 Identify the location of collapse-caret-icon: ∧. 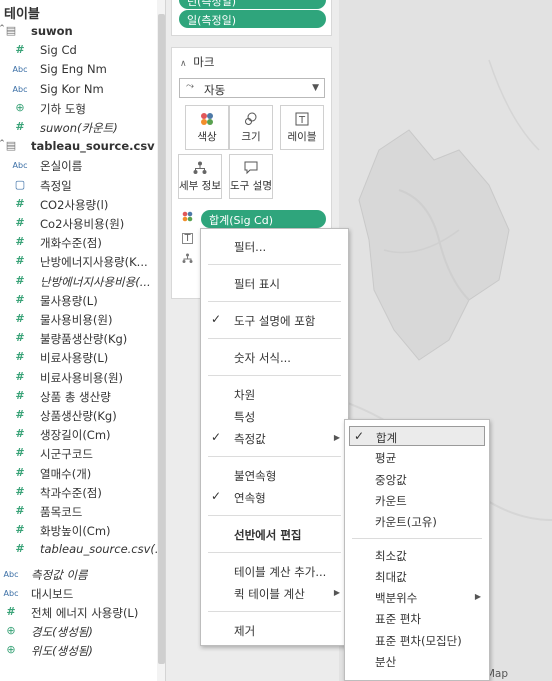
(183, 64).